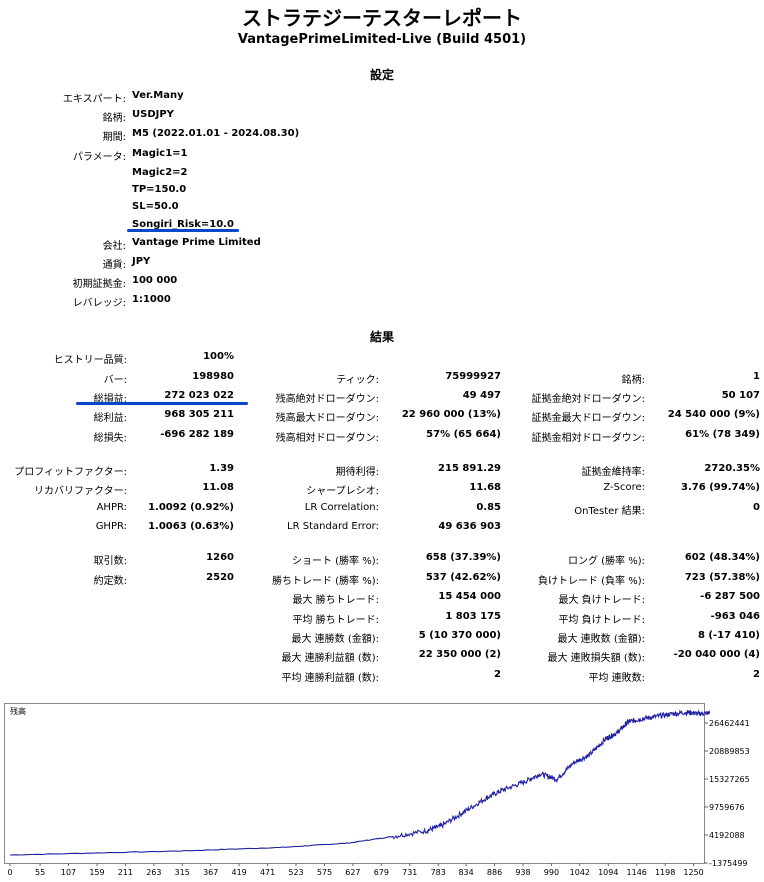 This screenshot has height=882, width=764. Describe the element at coordinates (382, 18) in the screenshot. I see `report-title: ストラテジーテスターレポート` at that location.